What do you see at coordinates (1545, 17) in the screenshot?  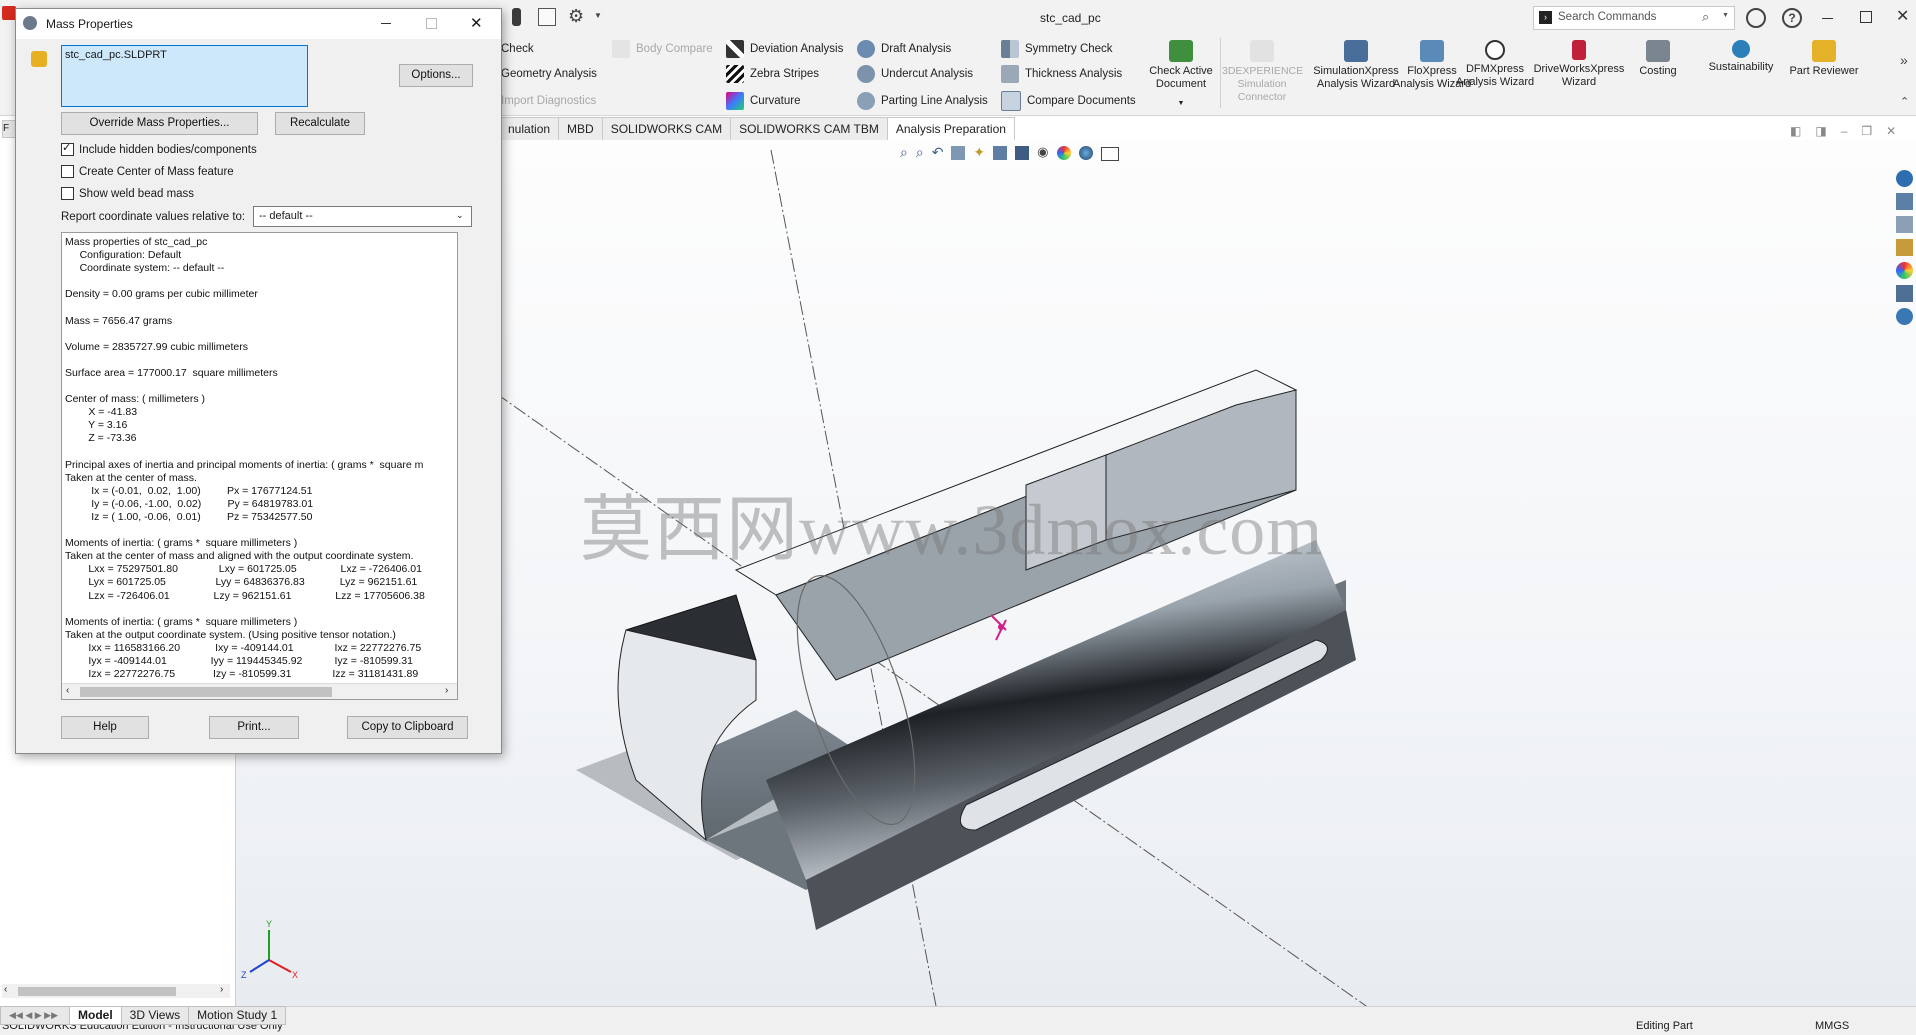 I see `command-prompt-icon: ›` at bounding box center [1545, 17].